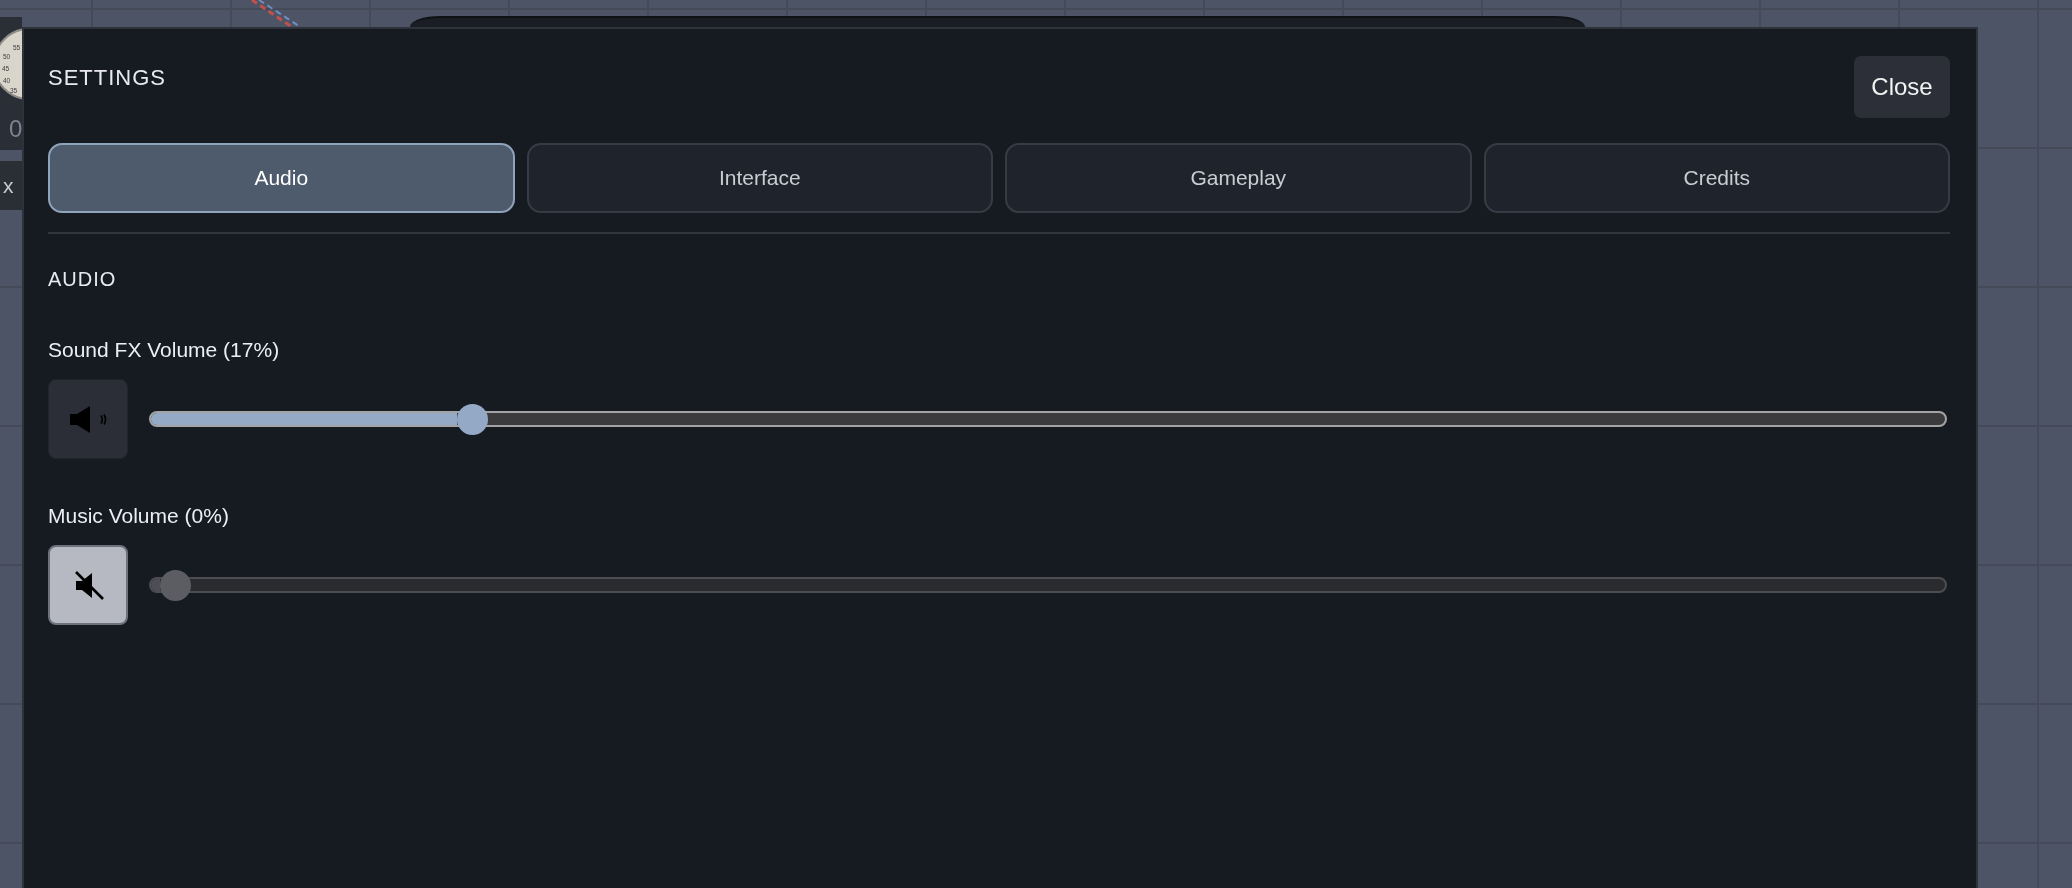  I want to click on volume-label: Sound FX Volume (17%), so click(164, 350).